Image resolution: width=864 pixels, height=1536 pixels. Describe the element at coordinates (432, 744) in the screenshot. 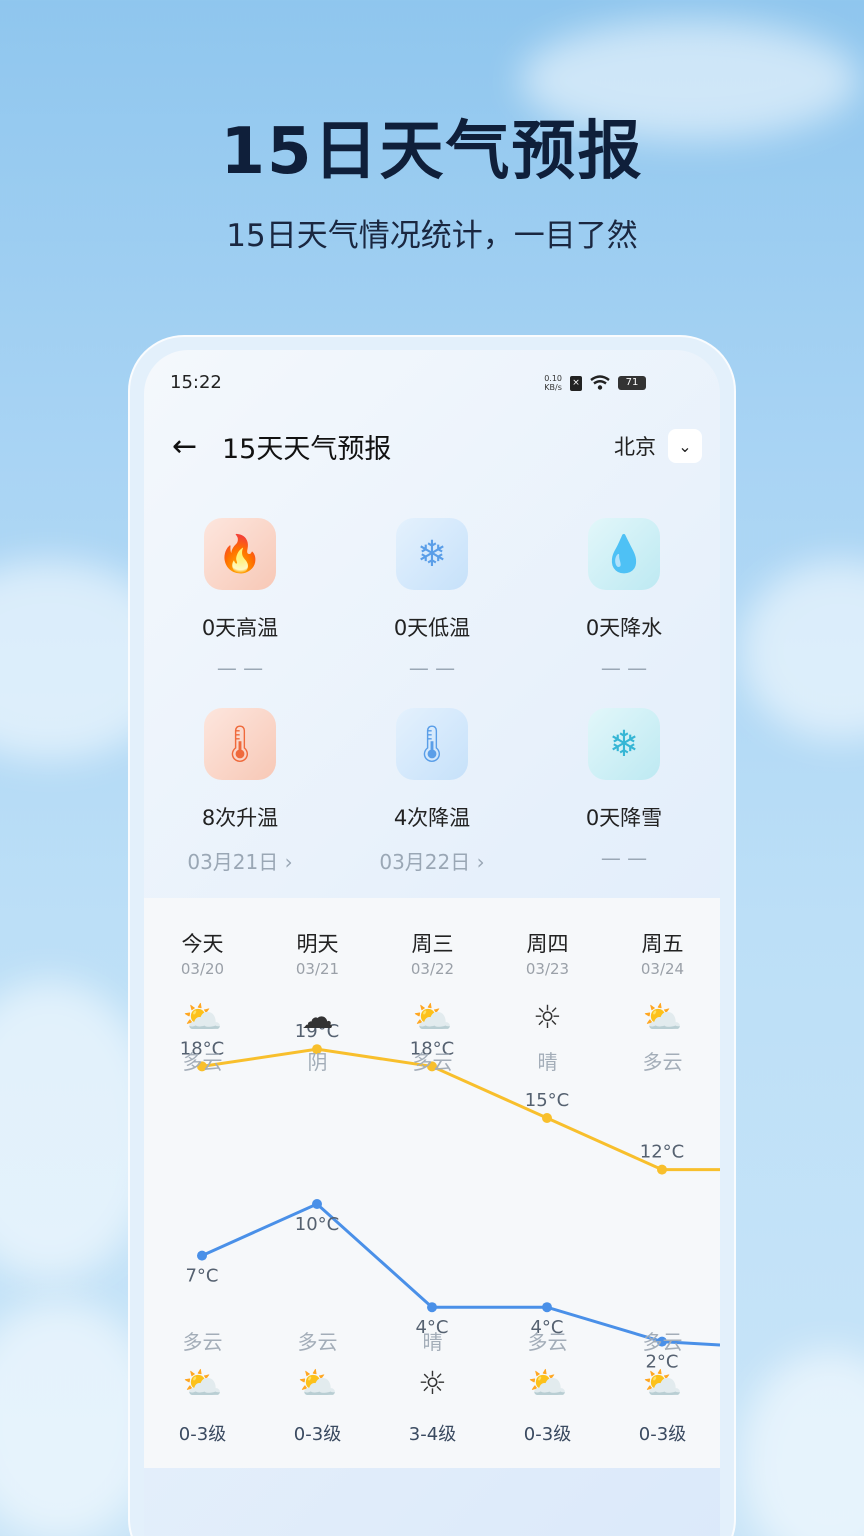

I see `thermometer-fall-icon: 🌡` at that location.